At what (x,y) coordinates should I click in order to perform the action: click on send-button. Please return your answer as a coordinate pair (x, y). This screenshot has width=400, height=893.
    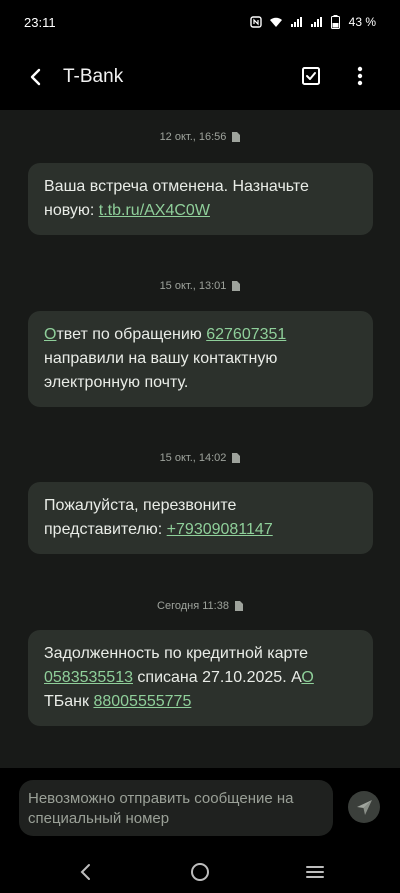
    Looking at the image, I should click on (364, 807).